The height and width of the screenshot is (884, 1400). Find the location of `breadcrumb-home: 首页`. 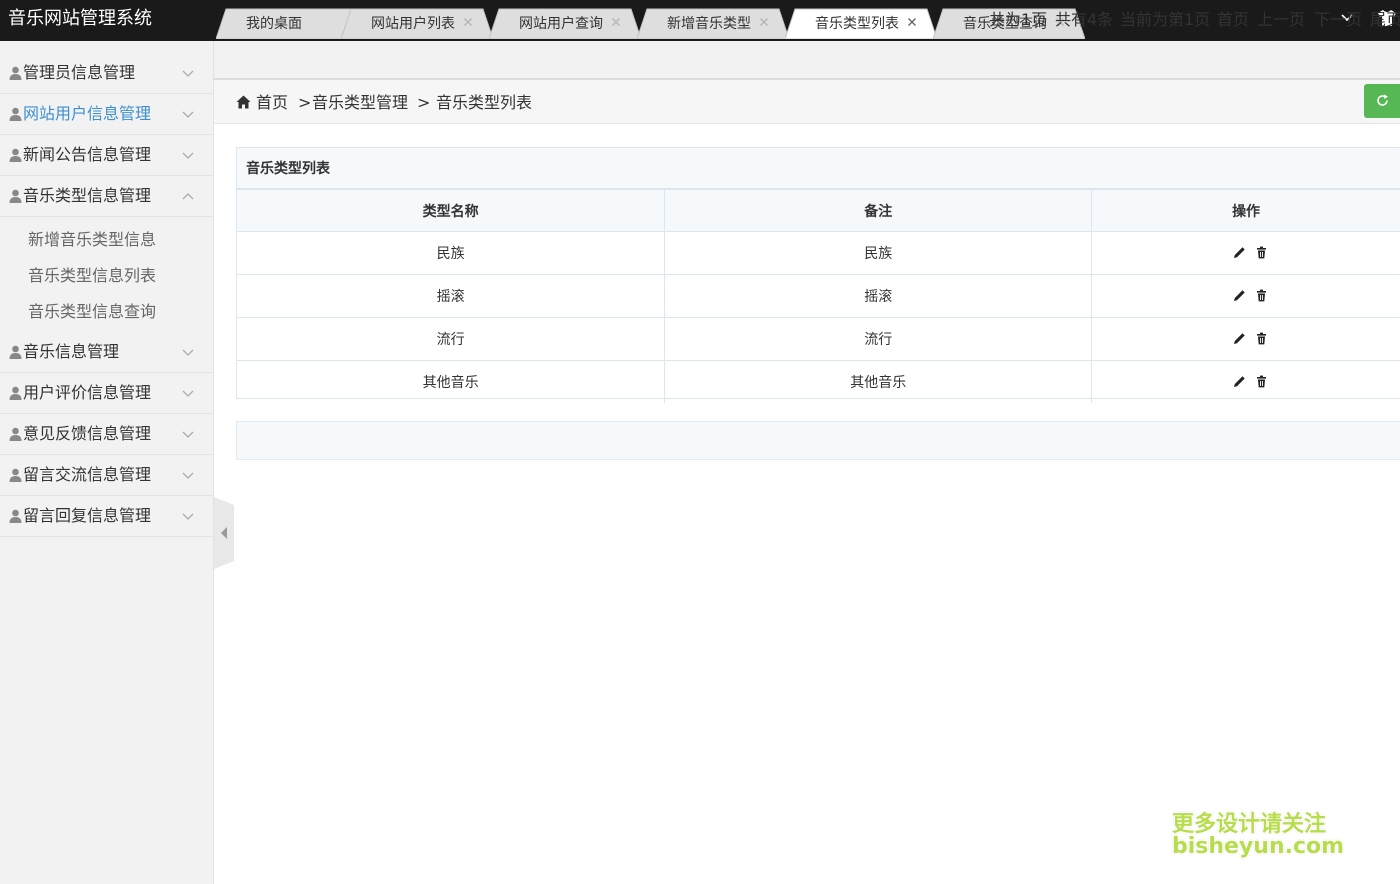

breadcrumb-home: 首页 is located at coordinates (272, 103).